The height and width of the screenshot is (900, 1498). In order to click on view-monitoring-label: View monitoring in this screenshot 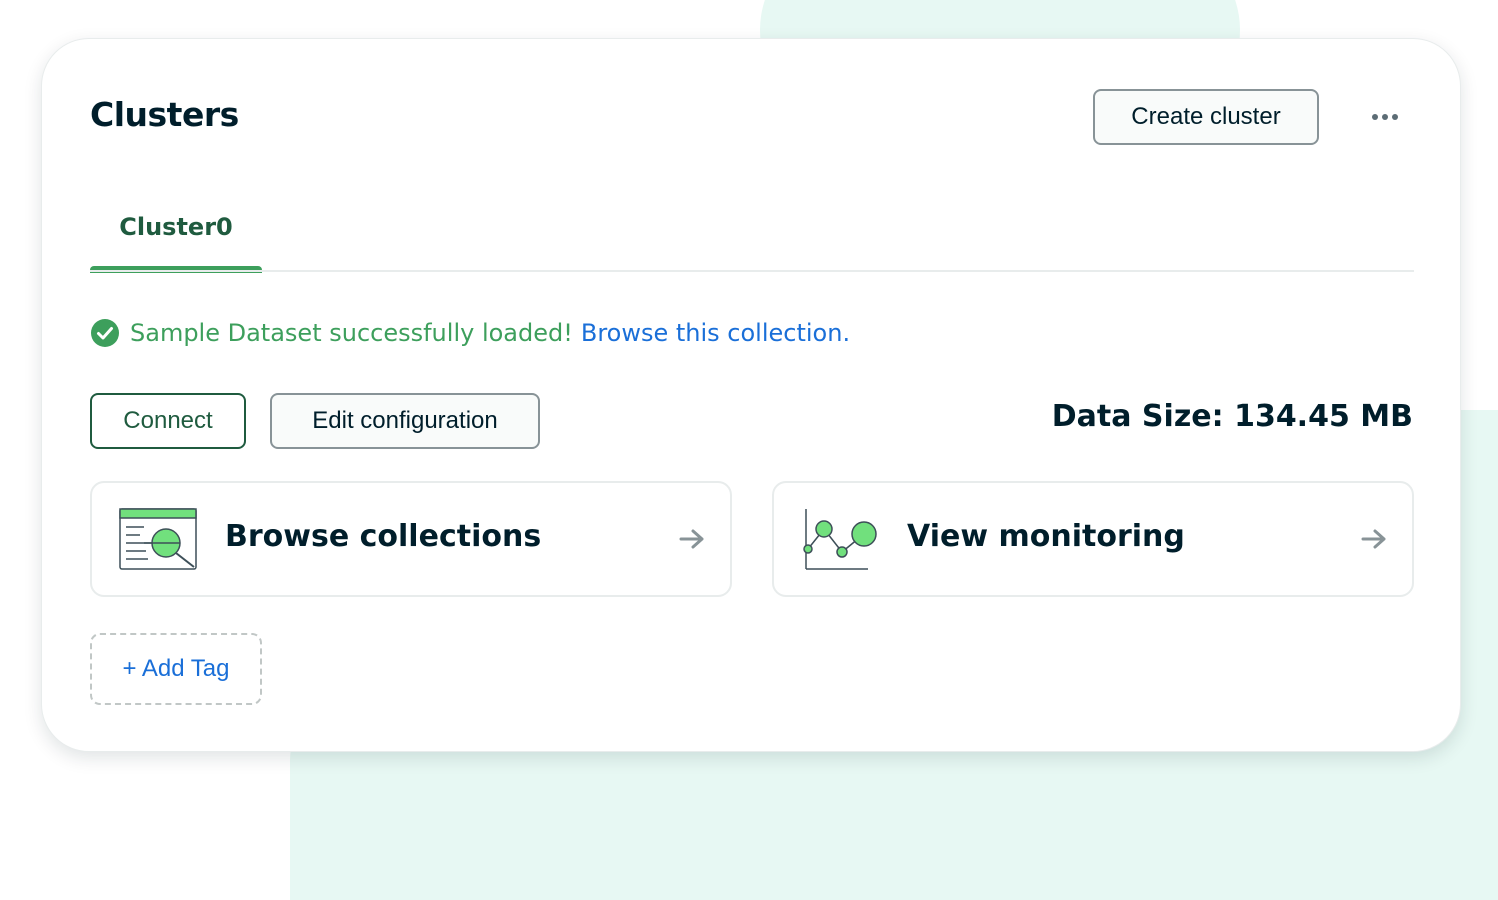, I will do `click(1046, 536)`.